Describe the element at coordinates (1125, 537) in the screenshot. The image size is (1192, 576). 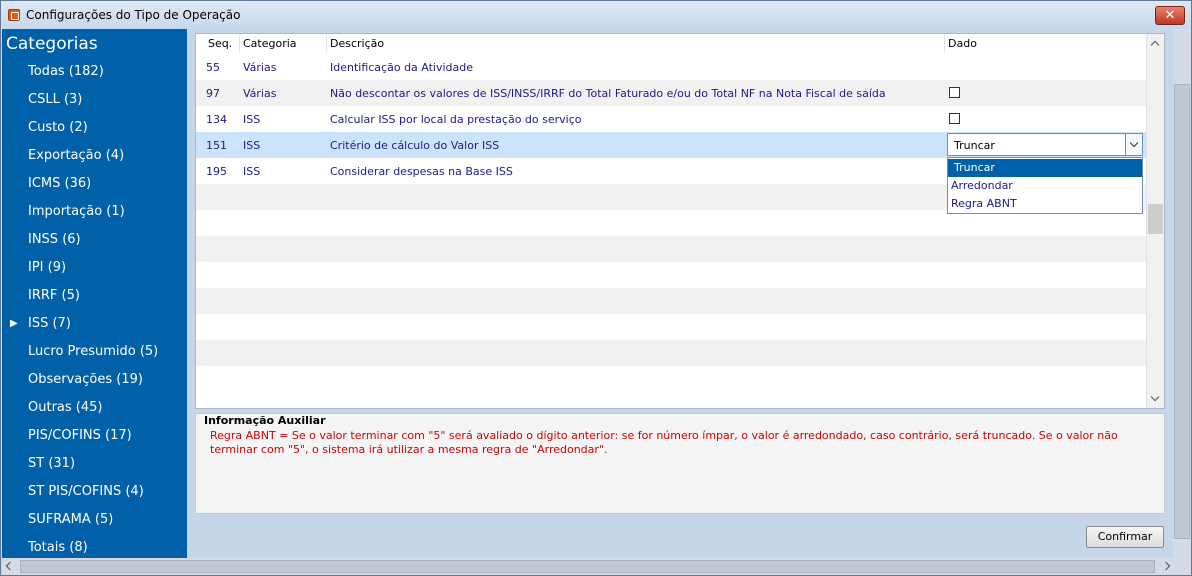
I see `confirm-button: Confirmar` at that location.